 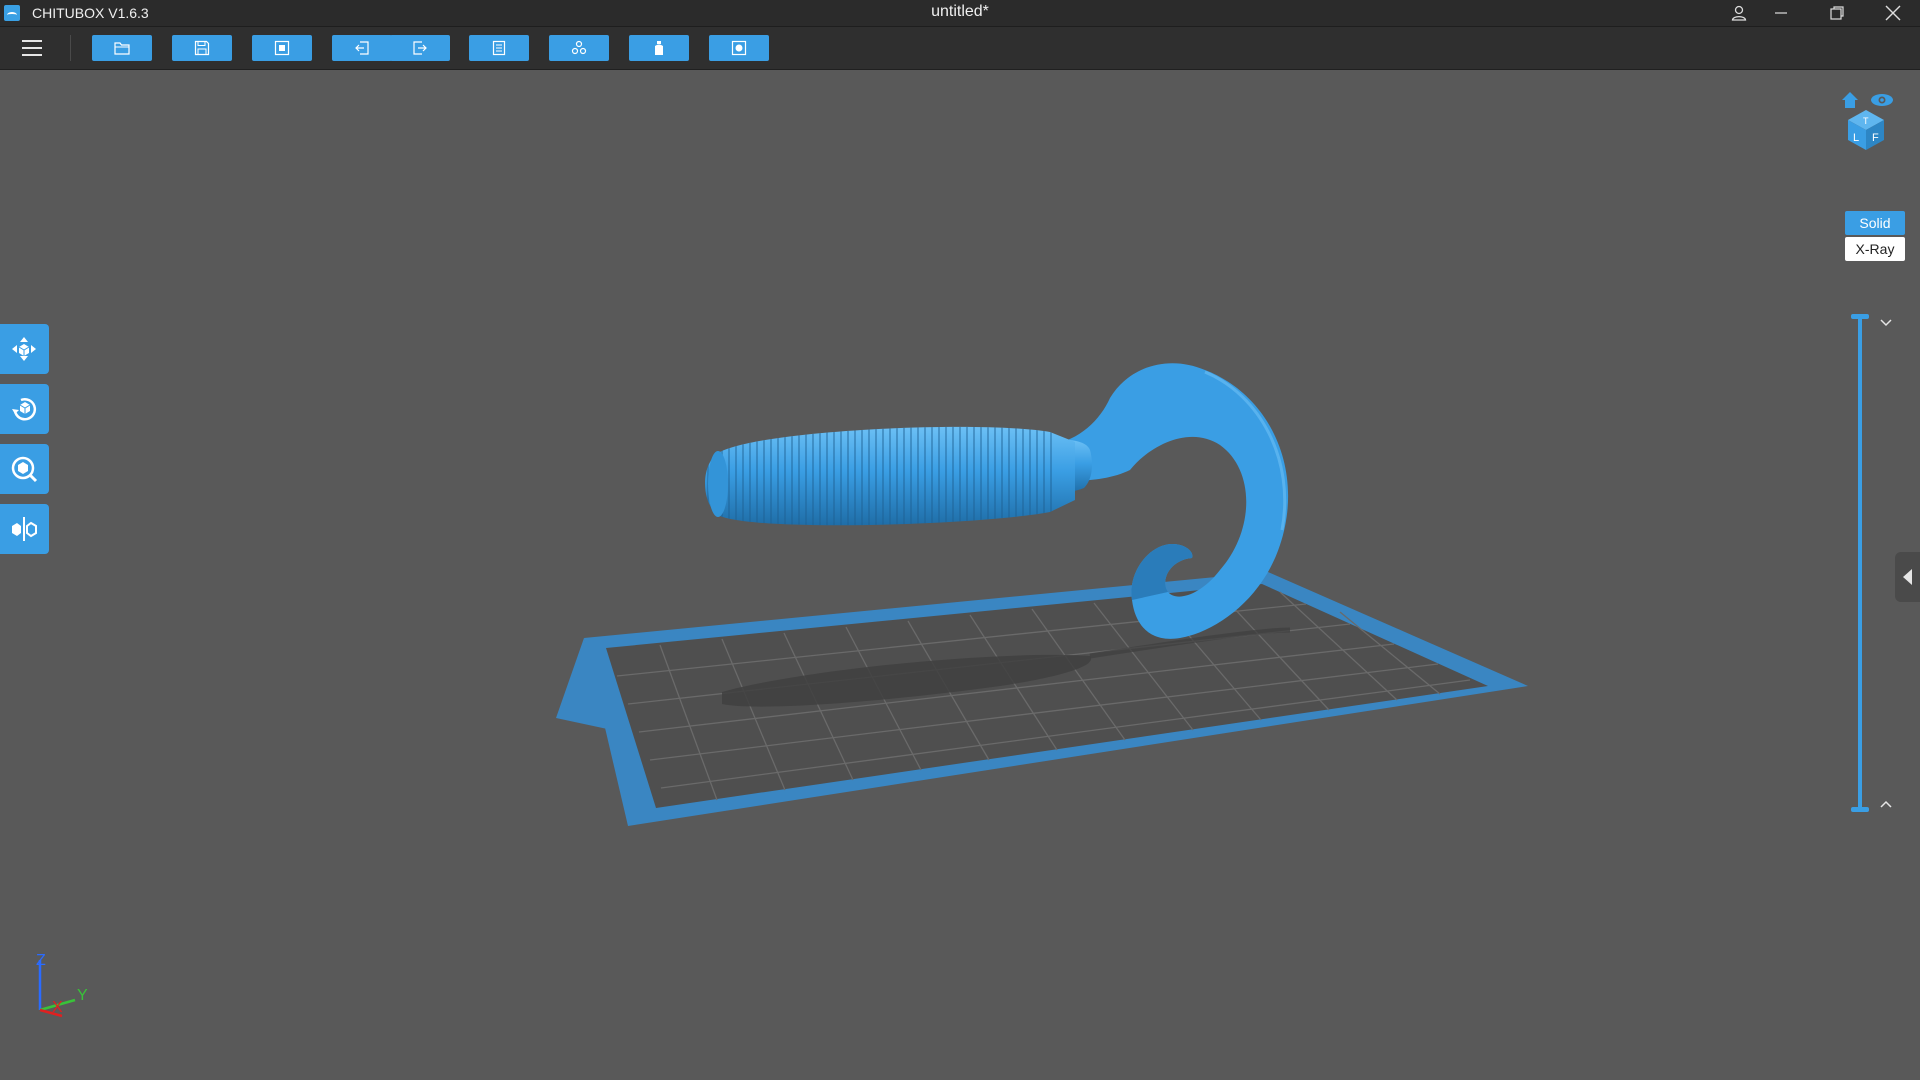 I want to click on open-file-button, so click(x=122, y=48).